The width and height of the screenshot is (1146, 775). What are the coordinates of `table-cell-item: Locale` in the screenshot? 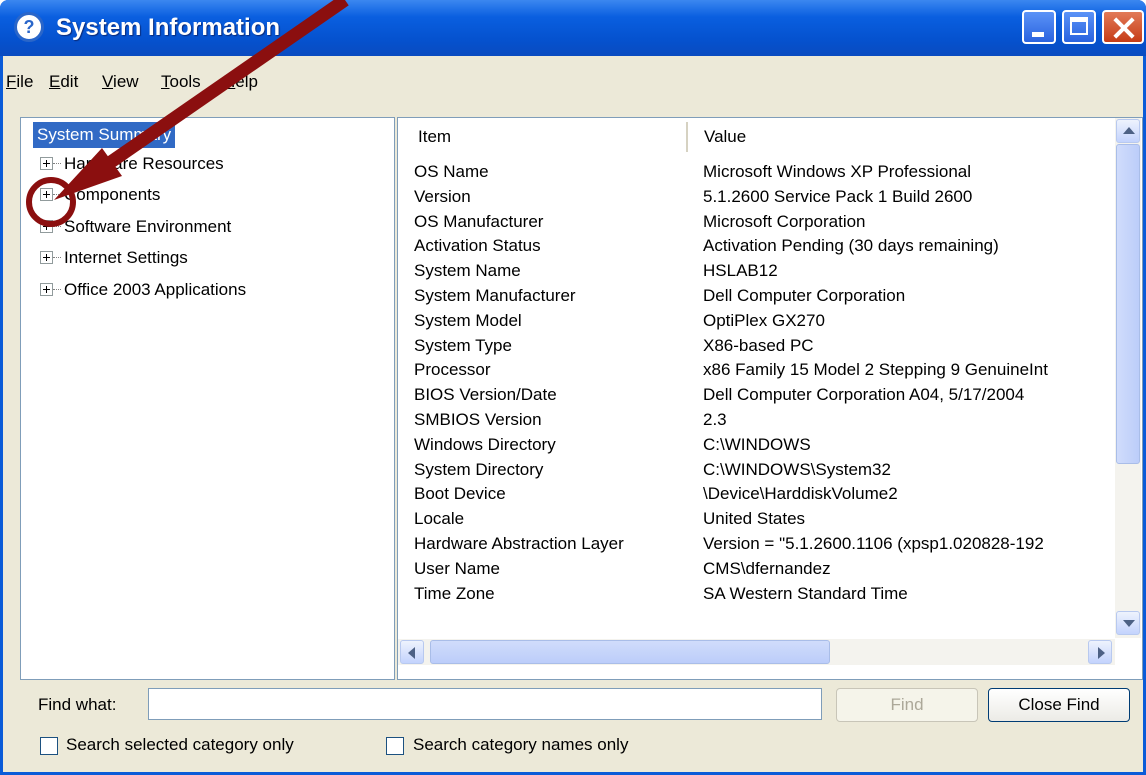 It's located at (555, 519).